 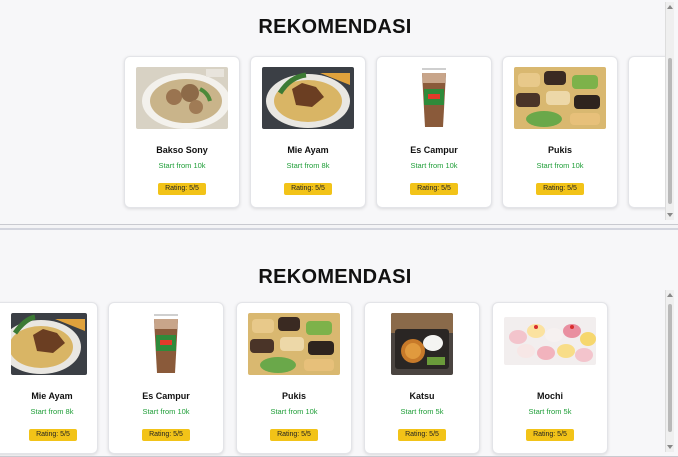 What do you see at coordinates (182, 132) in the screenshot?
I see `food-card-bakso-sony: Bakso Sony Start from 10k Rating: 5/5` at bounding box center [182, 132].